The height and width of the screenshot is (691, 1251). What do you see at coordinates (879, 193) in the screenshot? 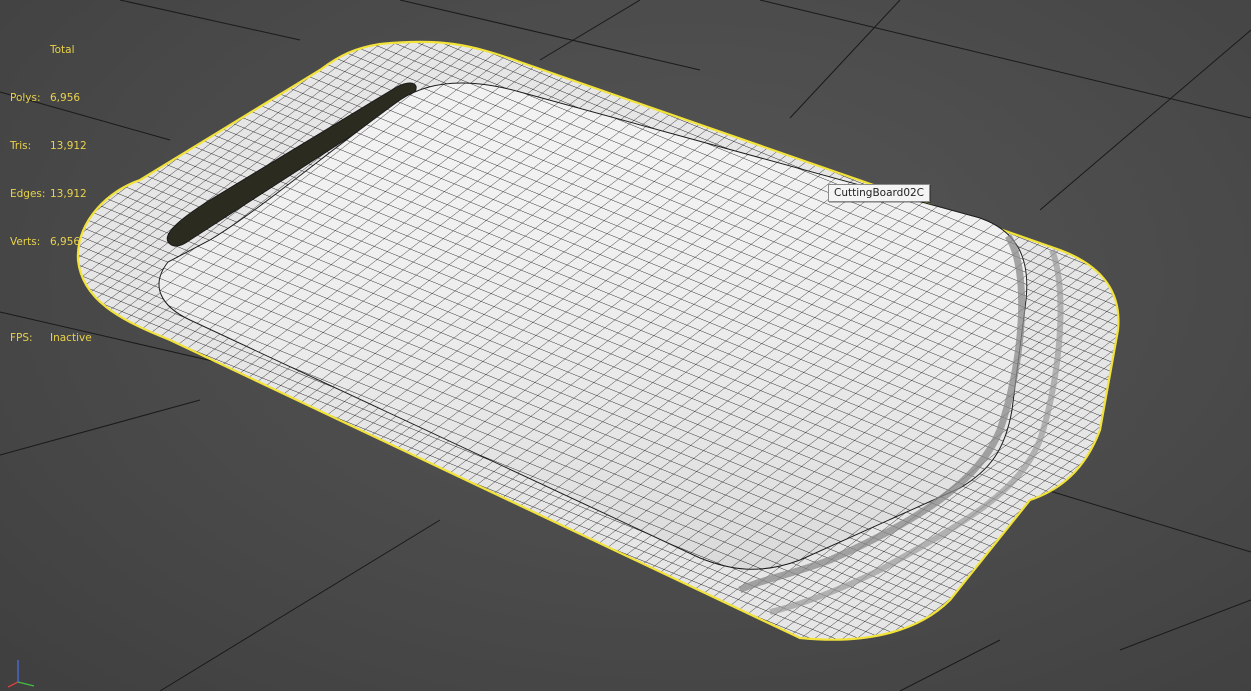
I see `object-name-tooltip: CuttingBoard02C` at bounding box center [879, 193].